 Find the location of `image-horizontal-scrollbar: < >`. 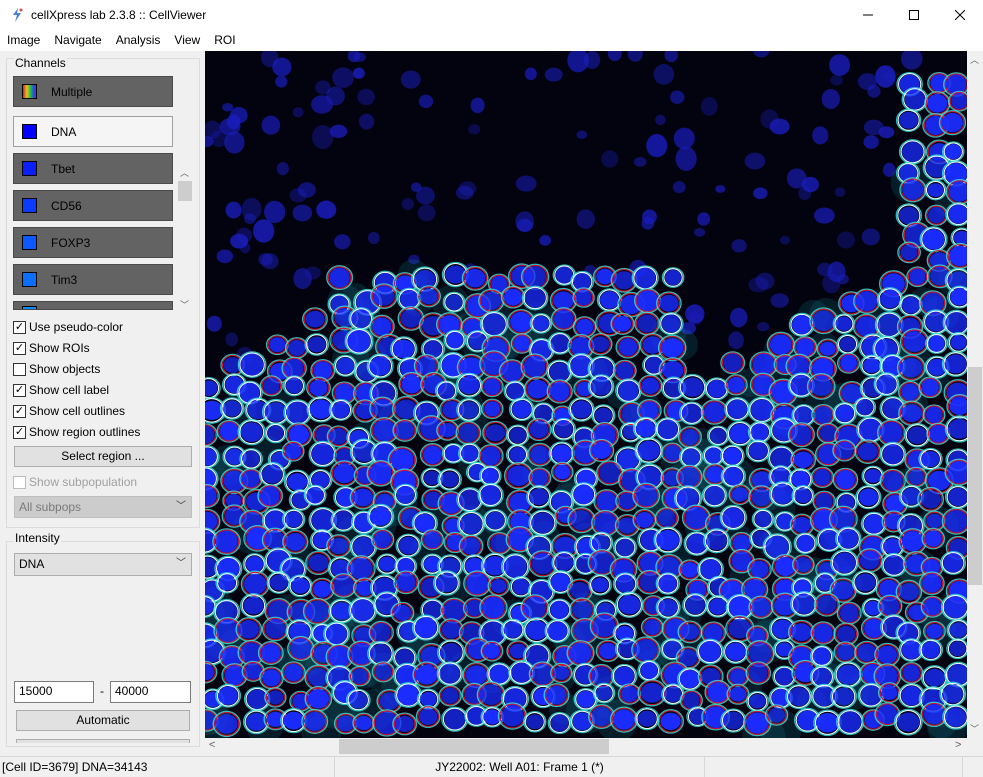

image-horizontal-scrollbar: < > is located at coordinates (586, 746).